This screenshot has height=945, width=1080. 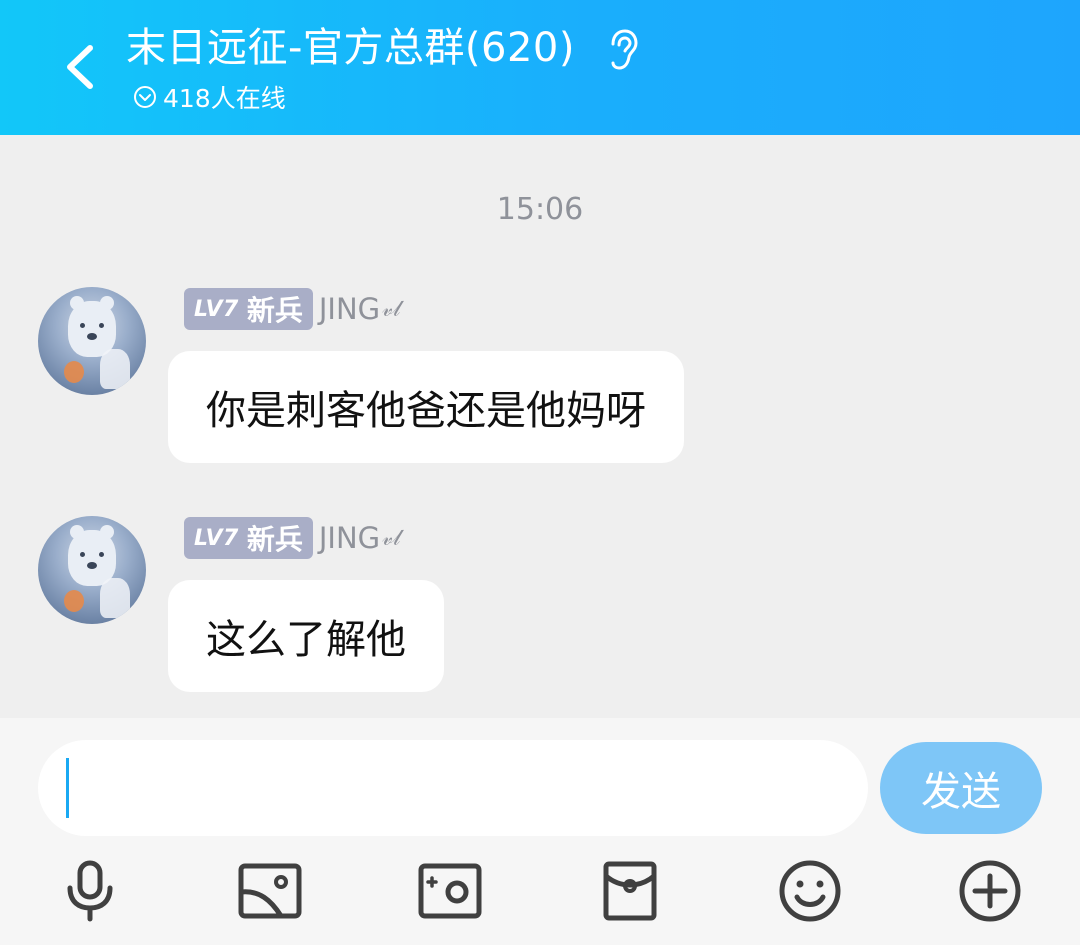 What do you see at coordinates (306, 636) in the screenshot?
I see `message-bubble: 这么了解他` at bounding box center [306, 636].